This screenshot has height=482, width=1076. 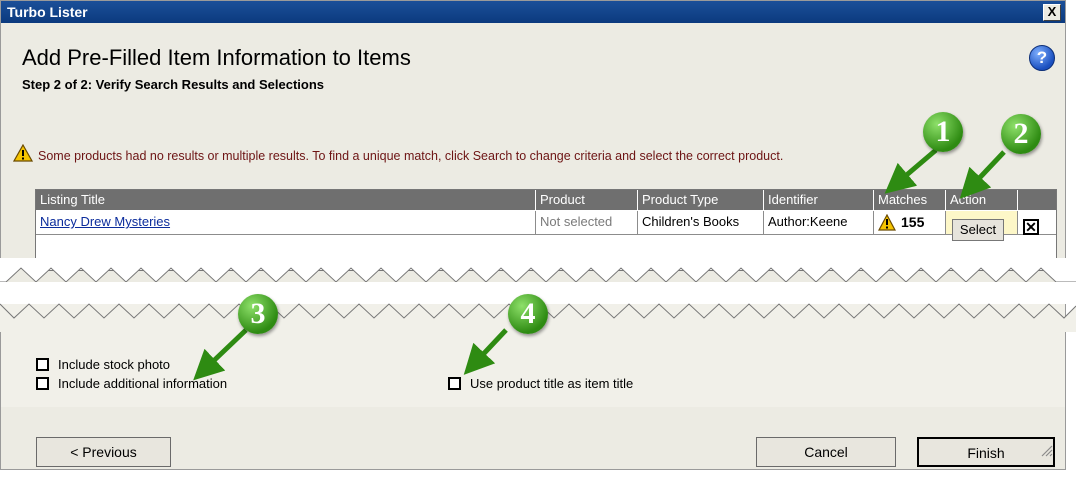 What do you see at coordinates (1021, 134) in the screenshot?
I see `callout-badge-2: 2` at bounding box center [1021, 134].